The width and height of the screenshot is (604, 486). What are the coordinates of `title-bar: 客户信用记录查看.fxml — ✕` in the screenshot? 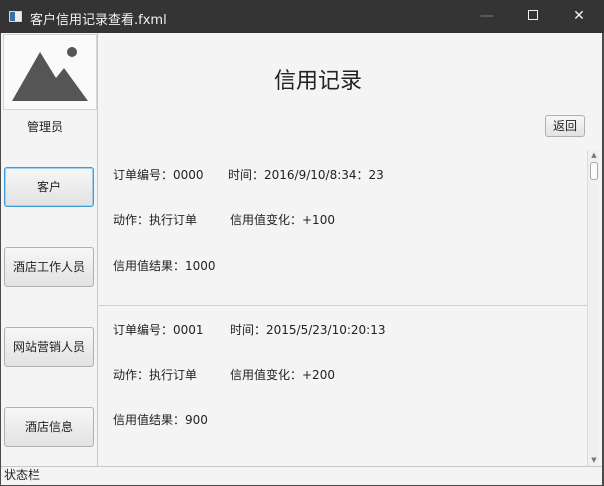 It's located at (302, 16).